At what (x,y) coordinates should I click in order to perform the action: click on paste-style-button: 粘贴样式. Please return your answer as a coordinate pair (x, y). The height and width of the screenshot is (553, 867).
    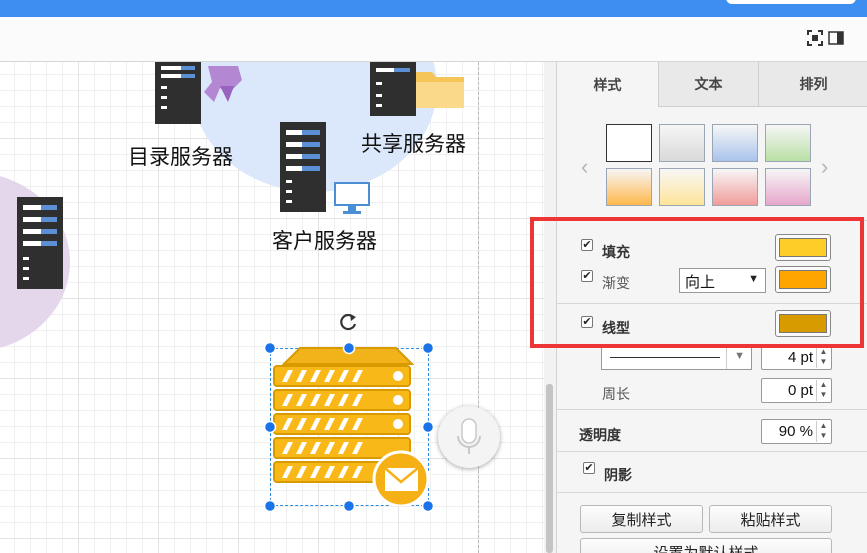
    Looking at the image, I should click on (770, 519).